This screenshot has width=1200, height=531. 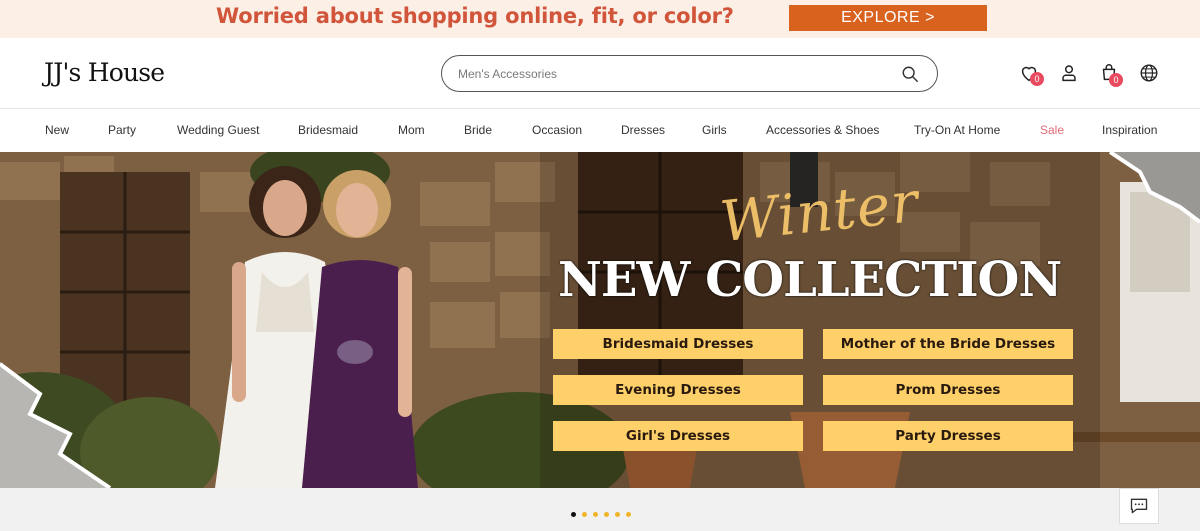 I want to click on carousel-strip, so click(x=600, y=509).